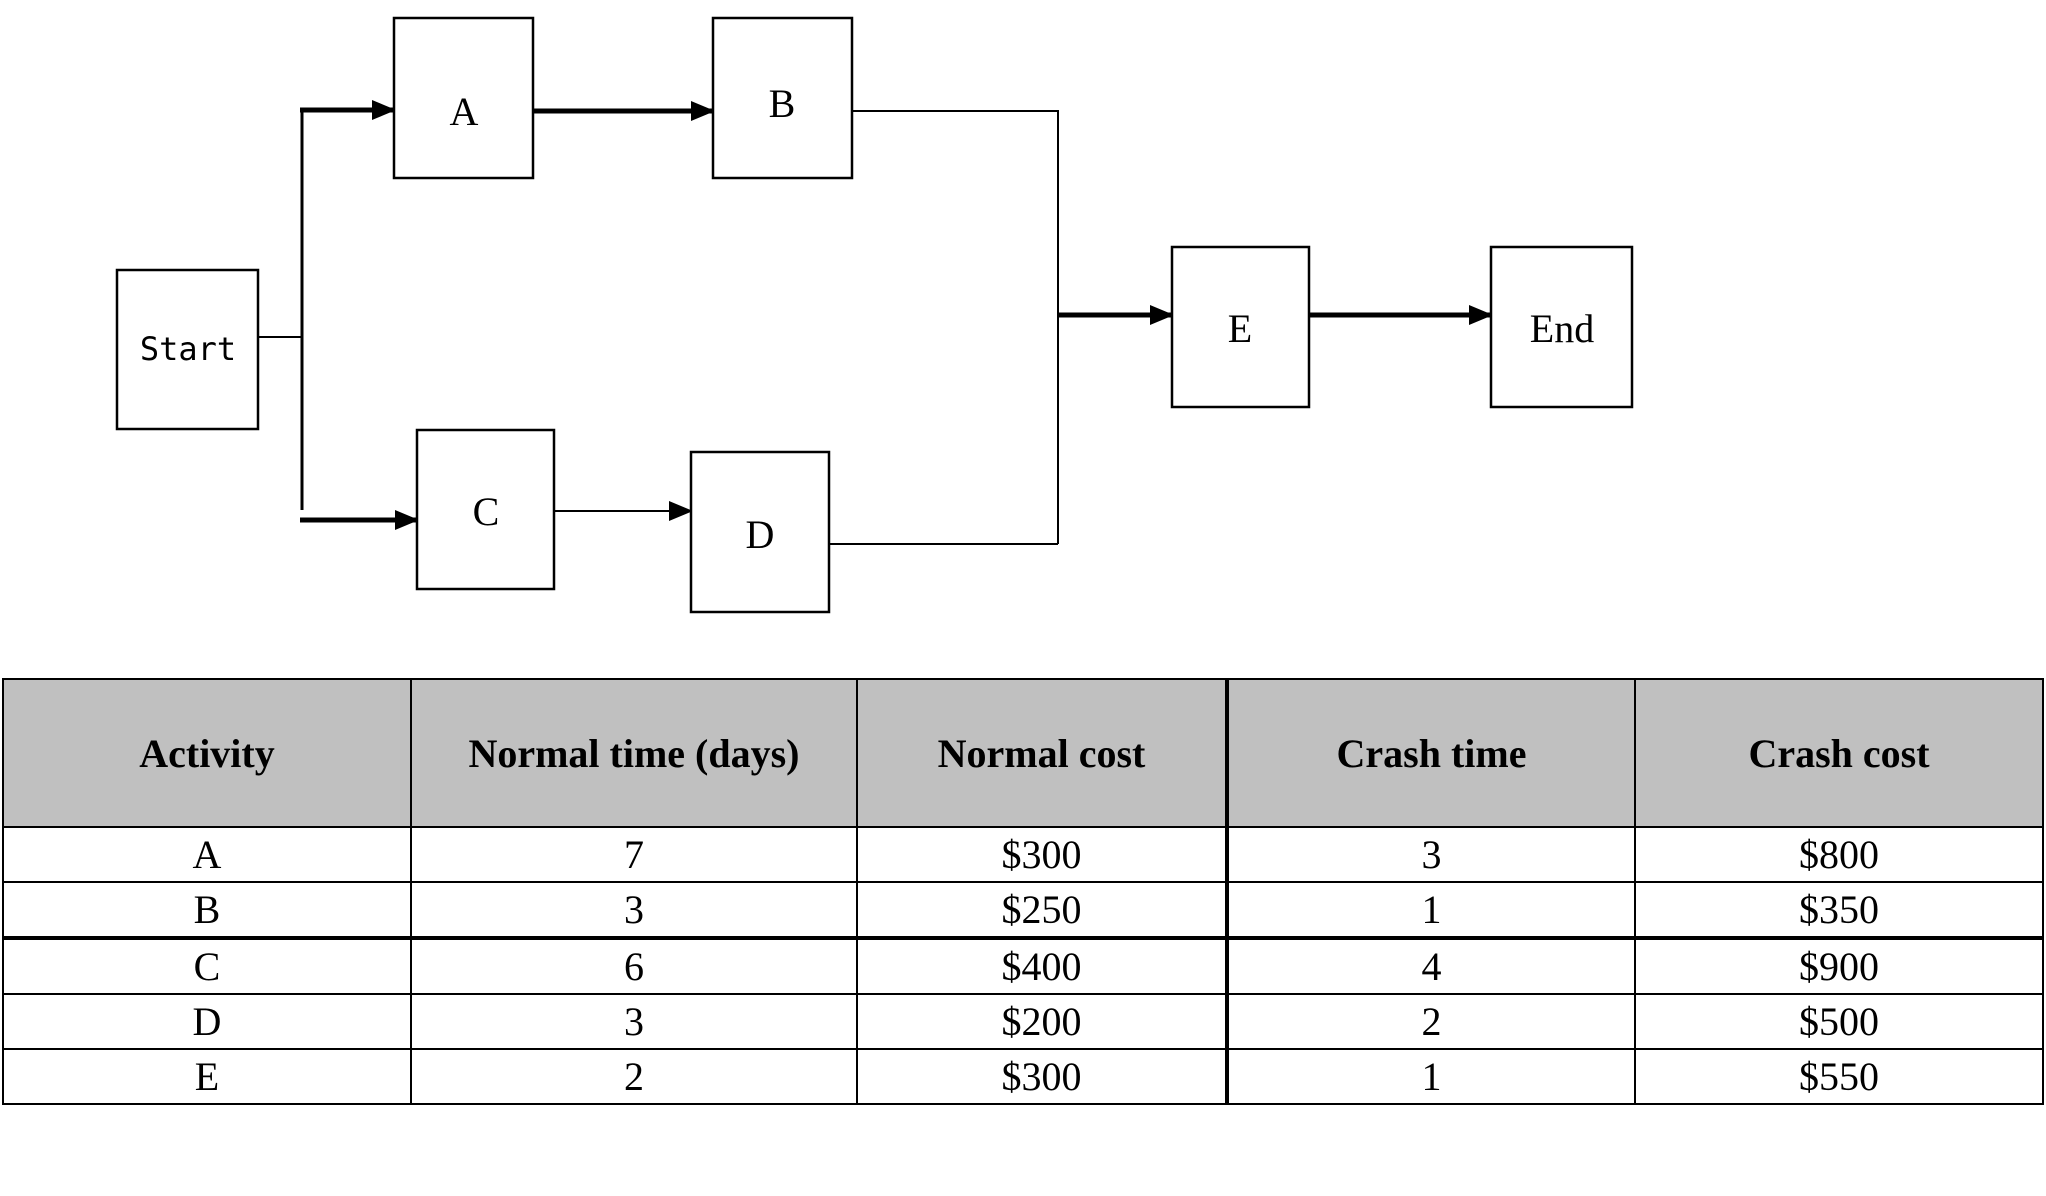 This screenshot has width=2046, height=1196. What do you see at coordinates (634, 965) in the screenshot?
I see `cell-normal-time: 6` at bounding box center [634, 965].